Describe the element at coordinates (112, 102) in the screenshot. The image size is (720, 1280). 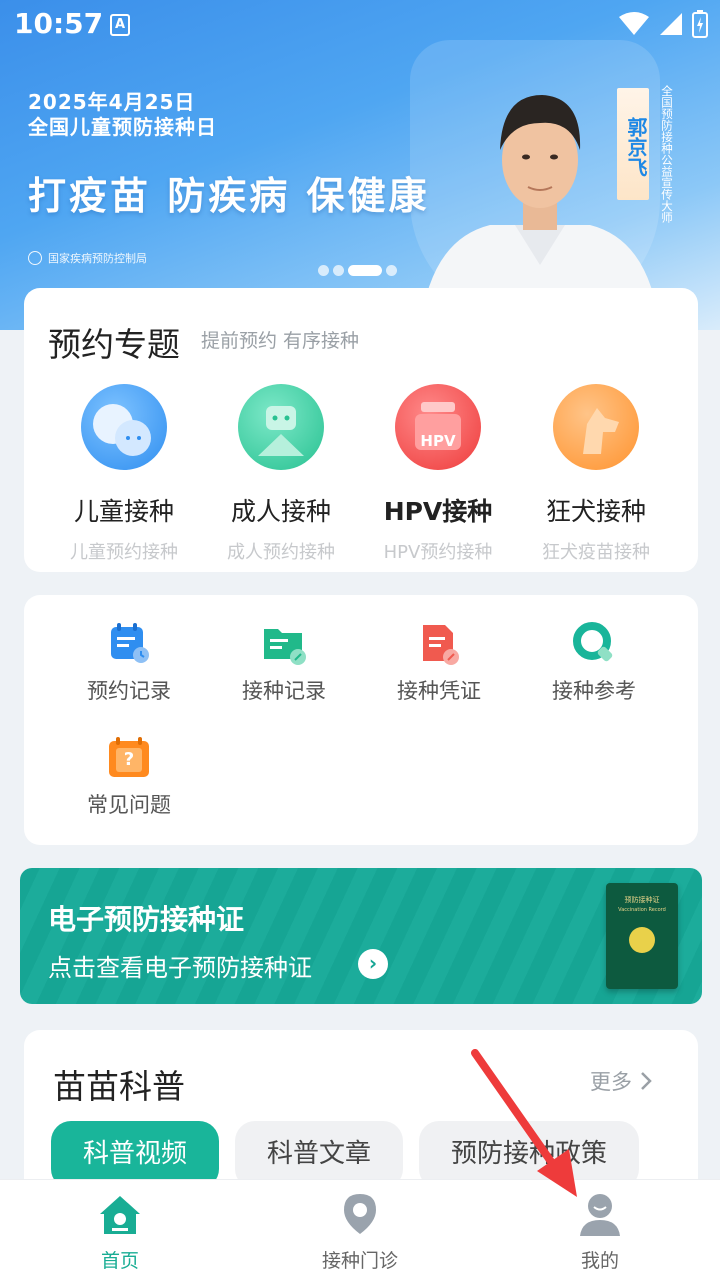
I see `banner-date: 2025年4月25日` at that location.